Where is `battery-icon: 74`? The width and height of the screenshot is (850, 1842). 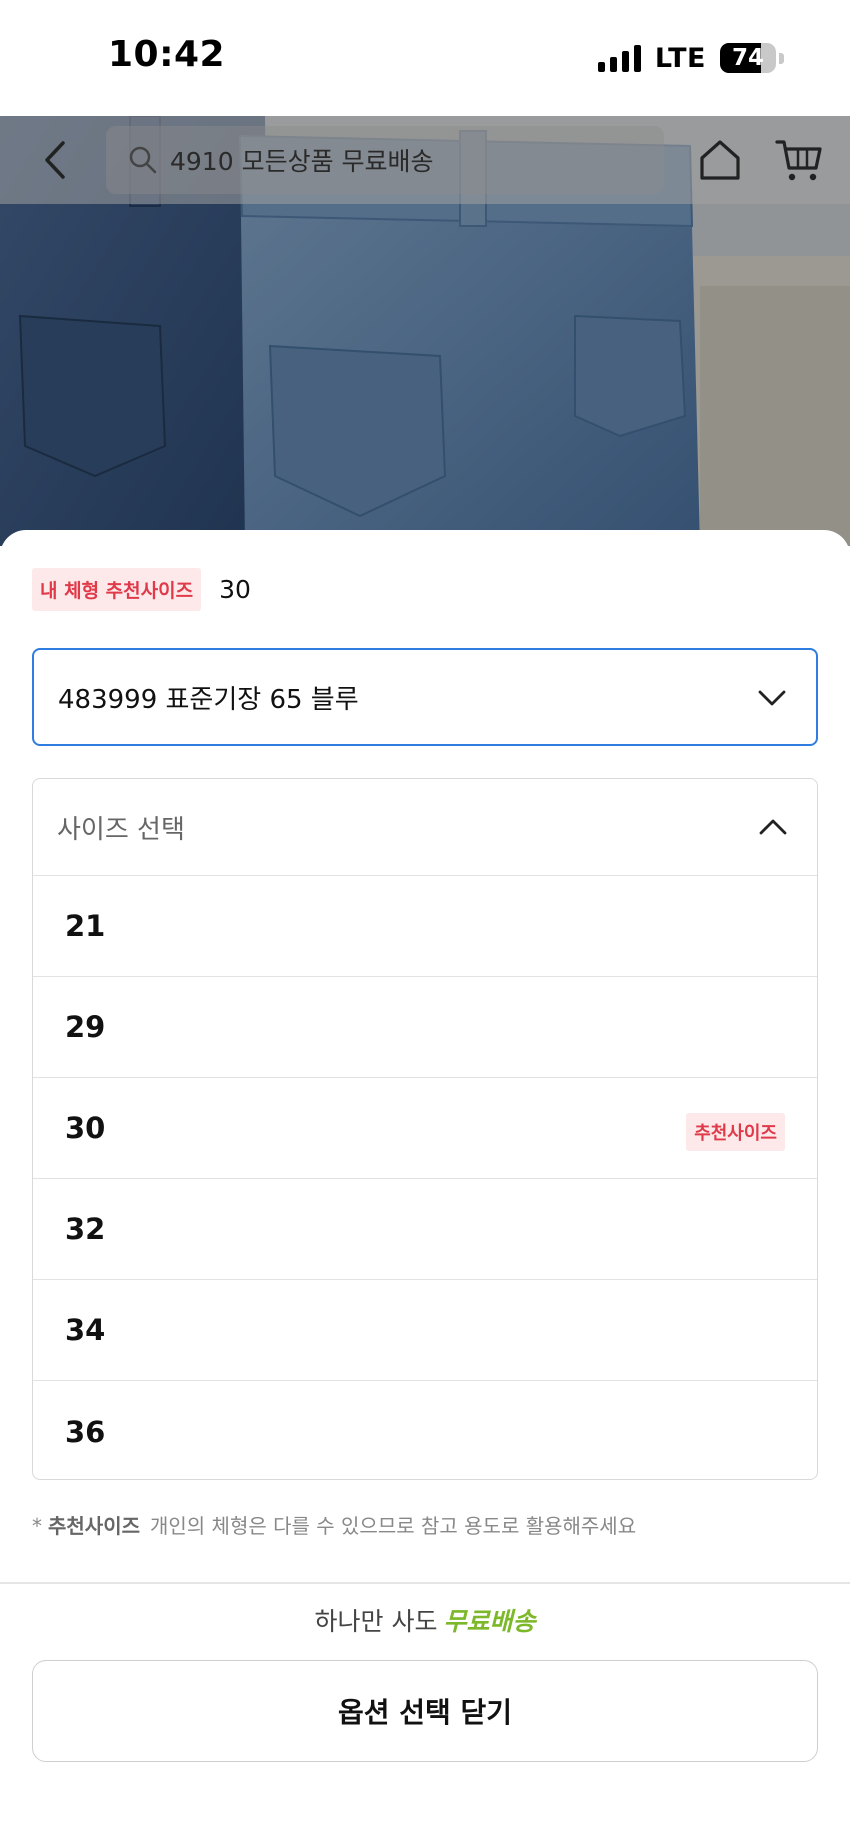
battery-icon: 74 is located at coordinates (748, 58).